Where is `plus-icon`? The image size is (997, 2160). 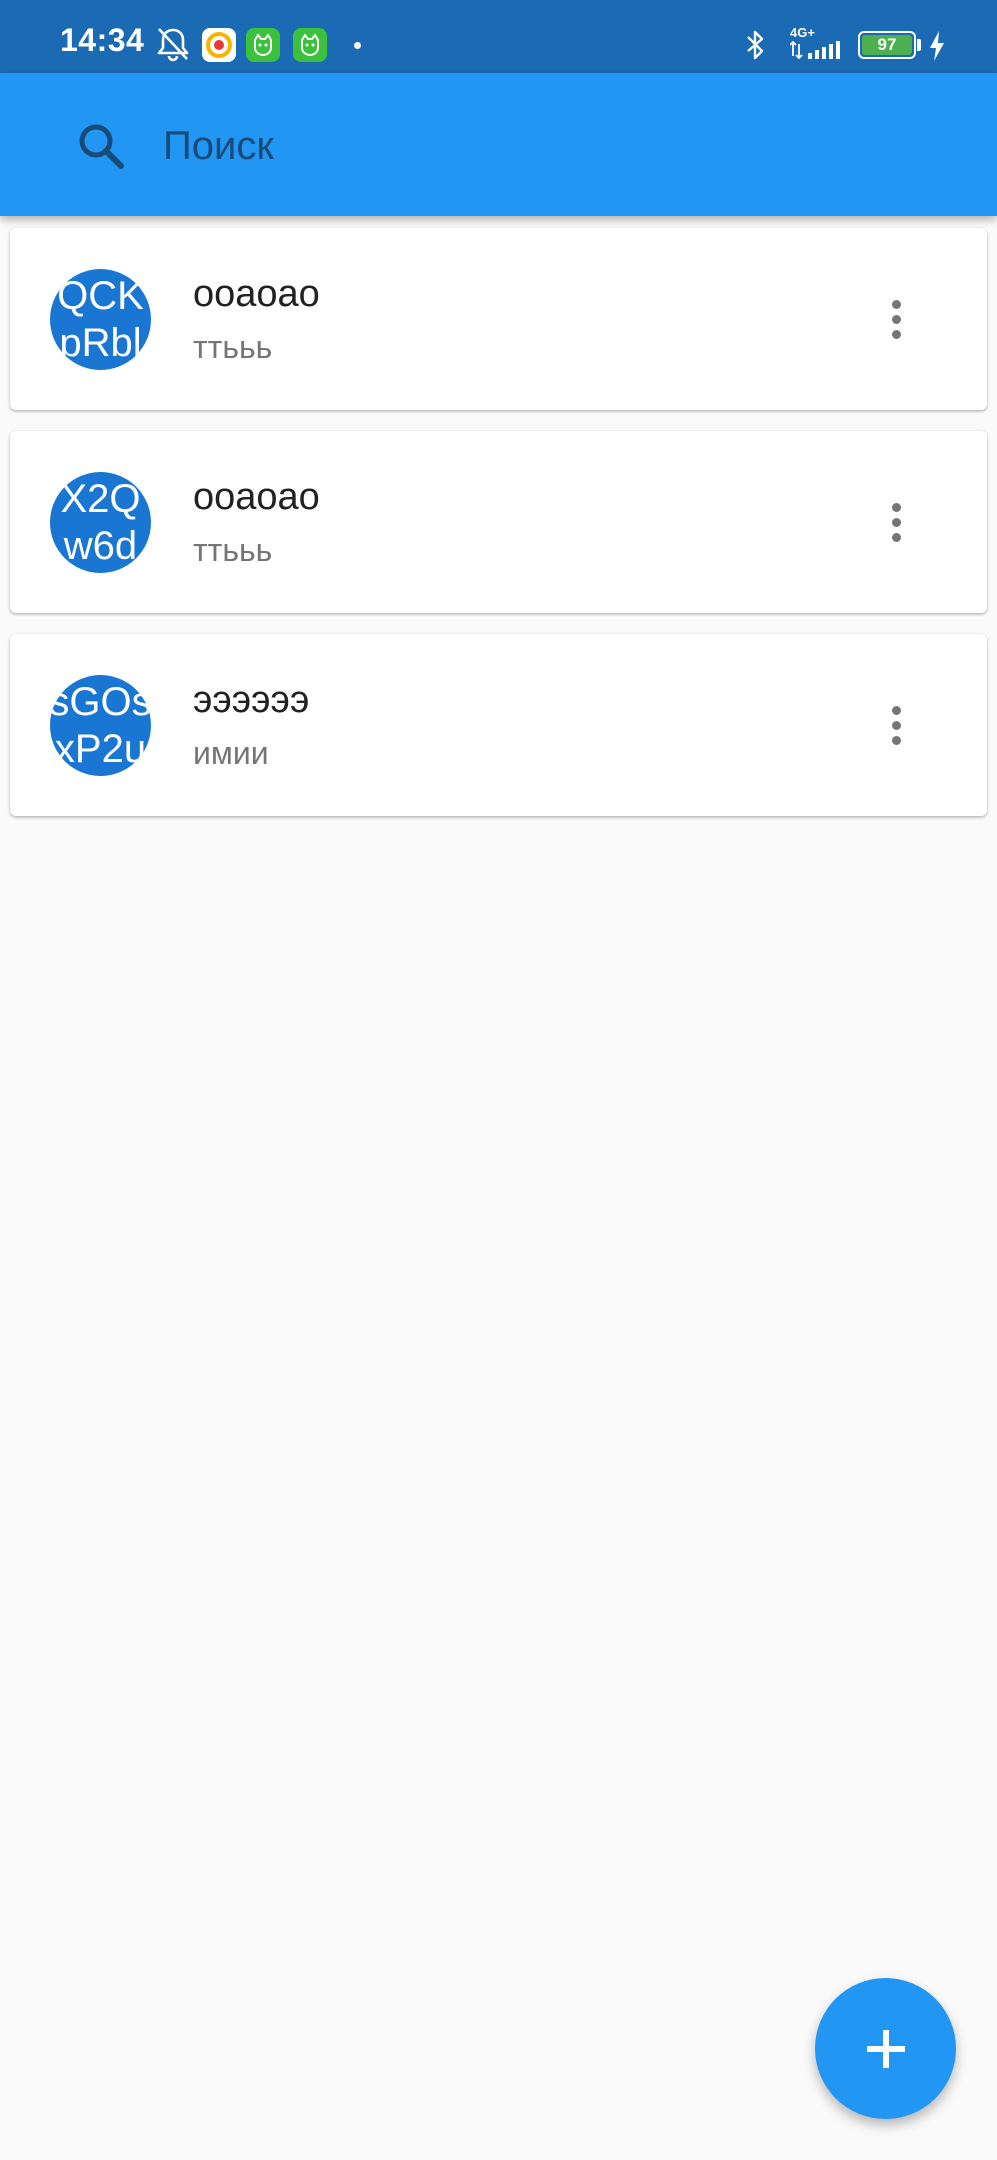 plus-icon is located at coordinates (885, 2048).